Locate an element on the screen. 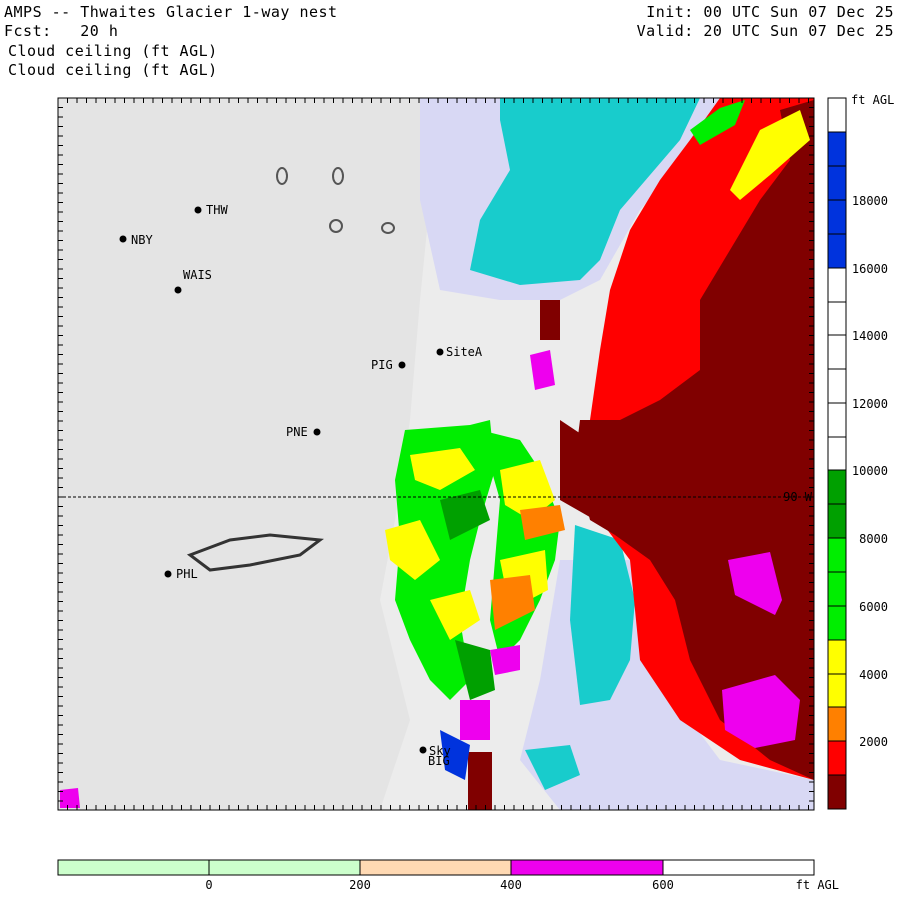 Image resolution: width=900 pixels, height=900 pixels. right-colorbar-tick: 10000 is located at coordinates (870, 471).